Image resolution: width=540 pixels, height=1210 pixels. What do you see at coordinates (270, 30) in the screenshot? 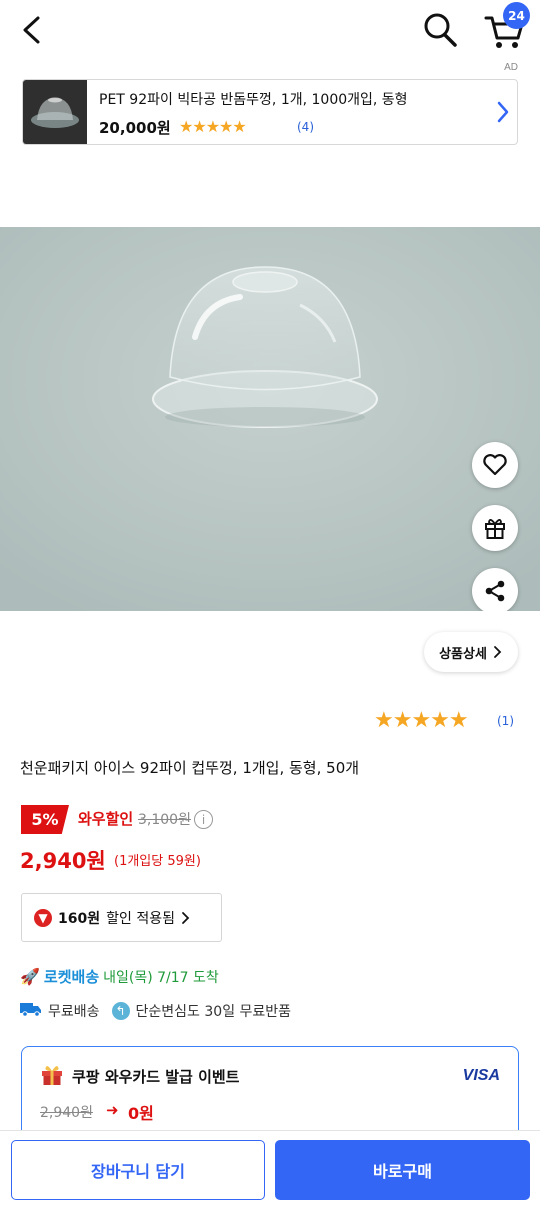
I see `top-bar: 24` at bounding box center [270, 30].